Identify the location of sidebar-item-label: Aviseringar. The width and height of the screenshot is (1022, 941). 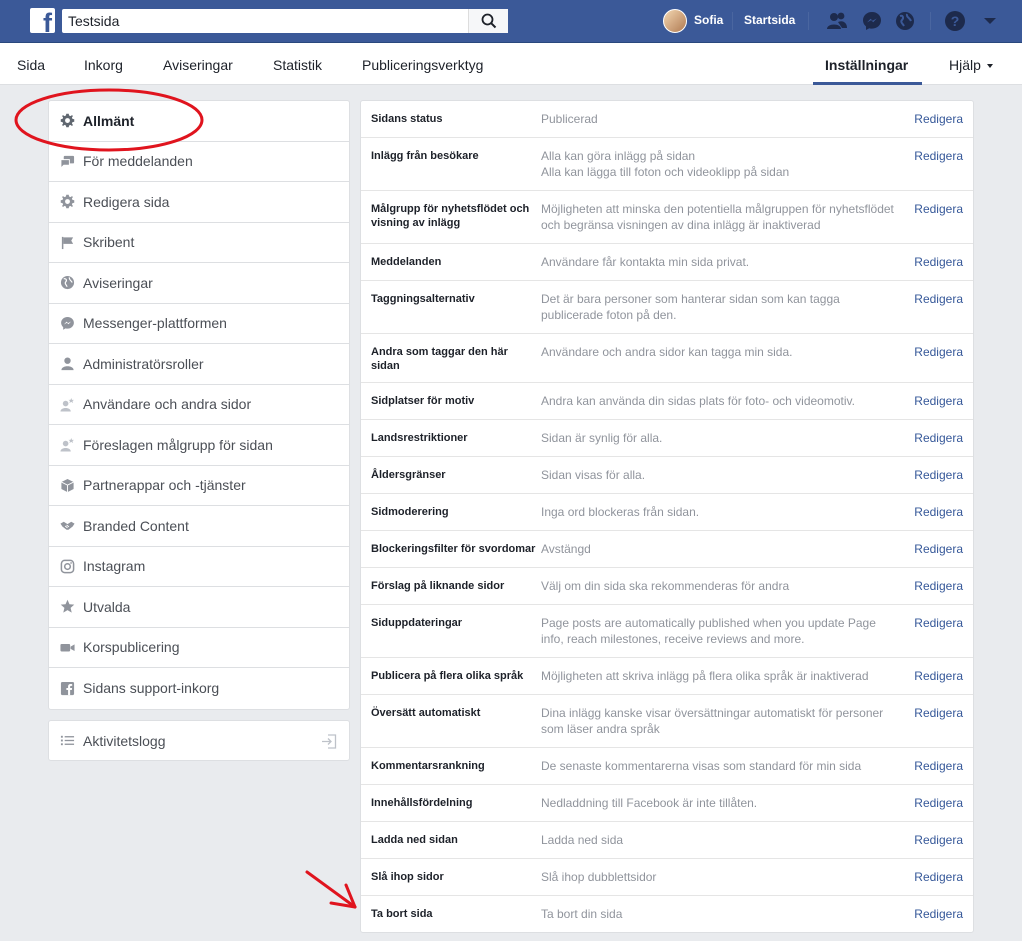
(118, 282).